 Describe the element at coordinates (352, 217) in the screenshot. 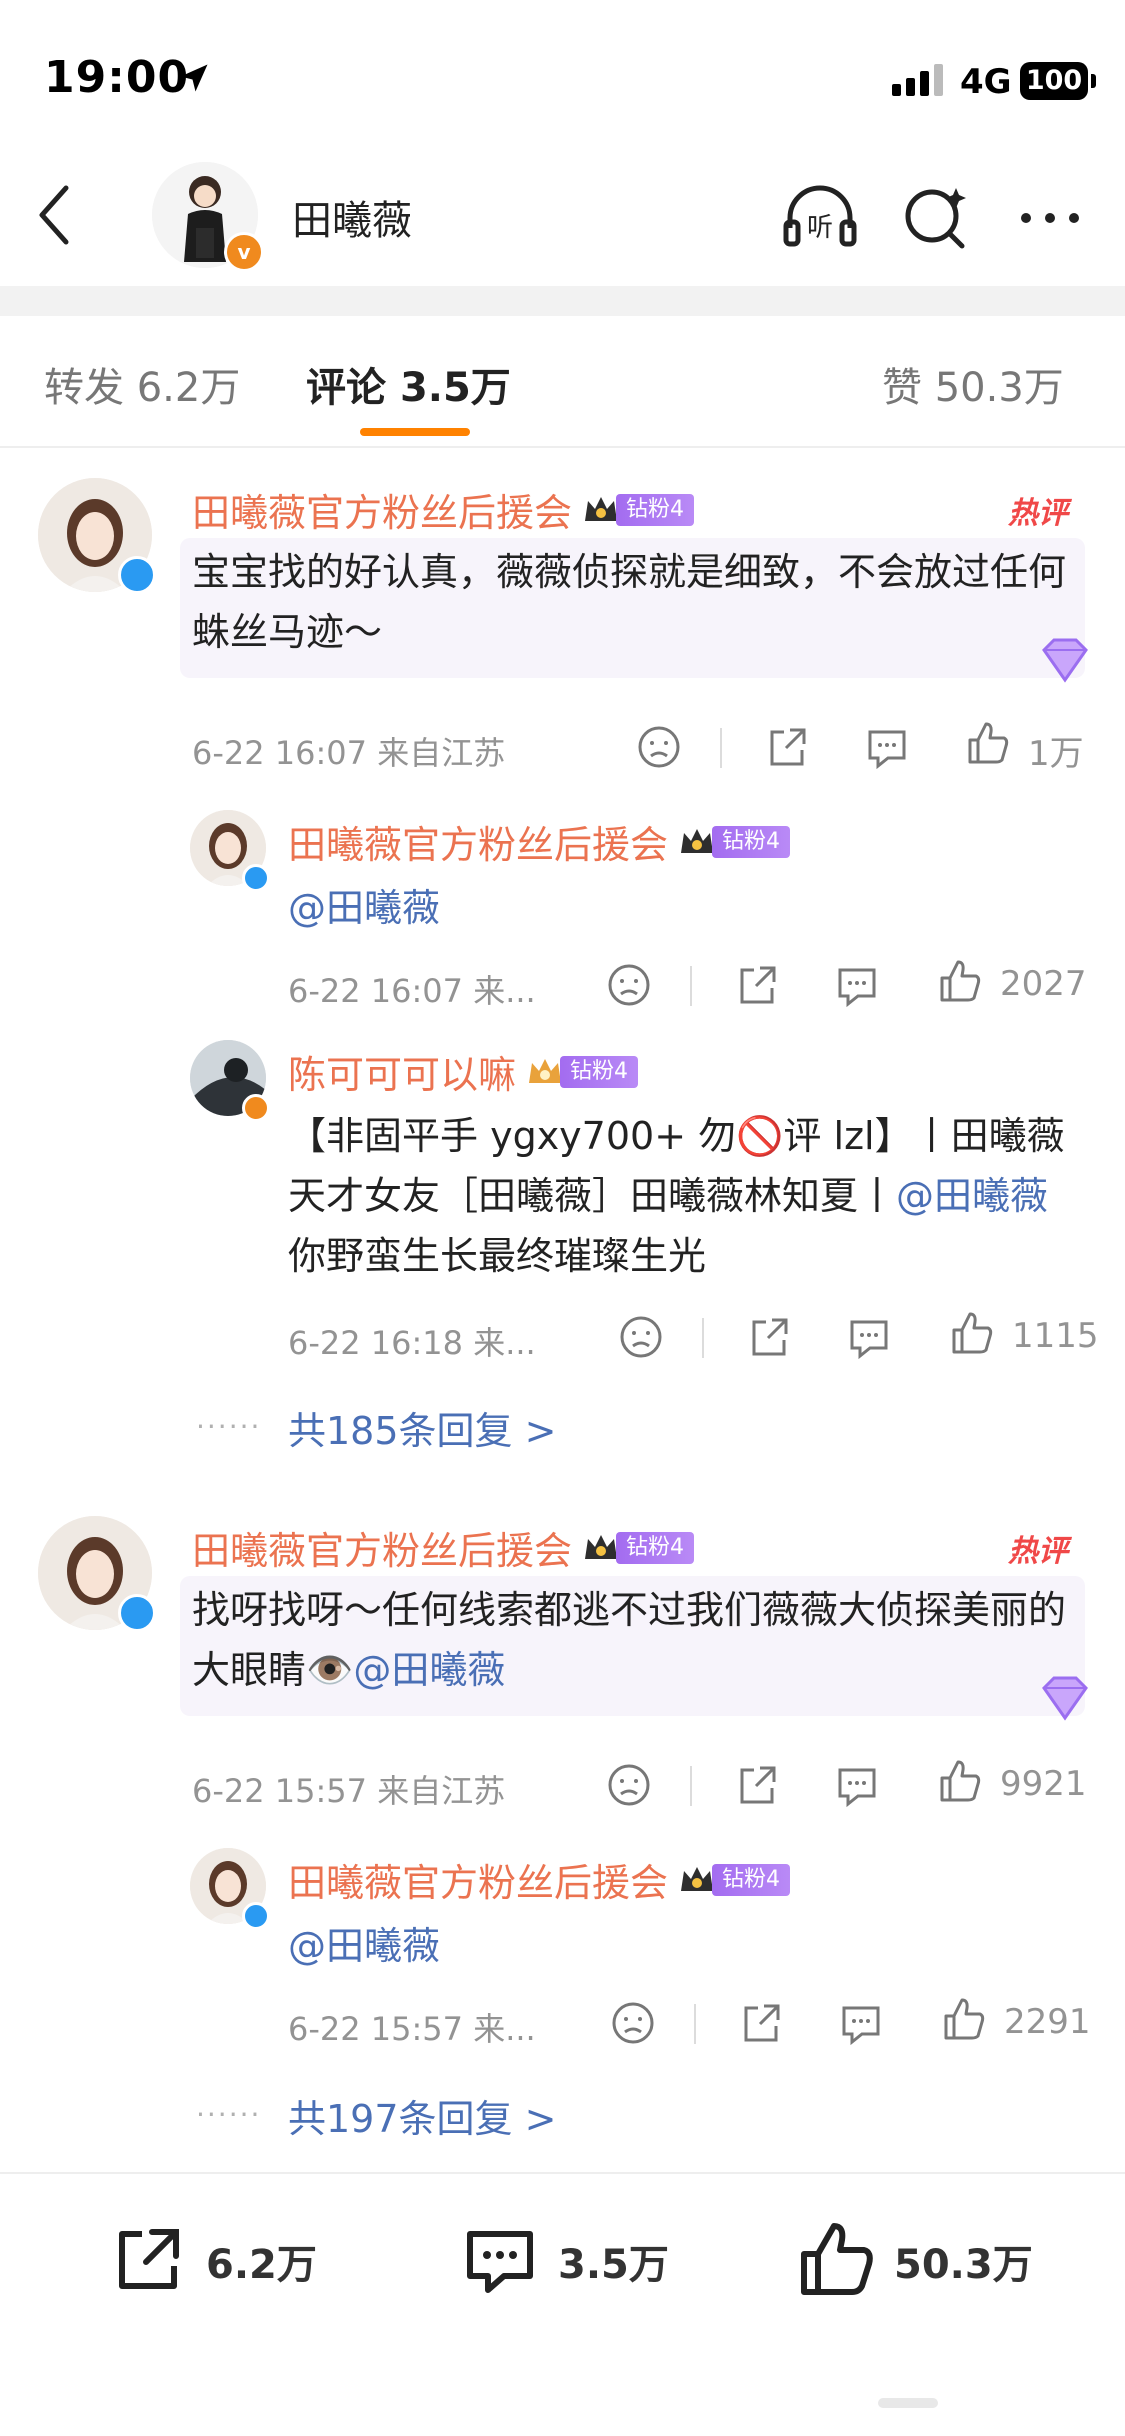

I see `header-username: 田曦薇` at that location.